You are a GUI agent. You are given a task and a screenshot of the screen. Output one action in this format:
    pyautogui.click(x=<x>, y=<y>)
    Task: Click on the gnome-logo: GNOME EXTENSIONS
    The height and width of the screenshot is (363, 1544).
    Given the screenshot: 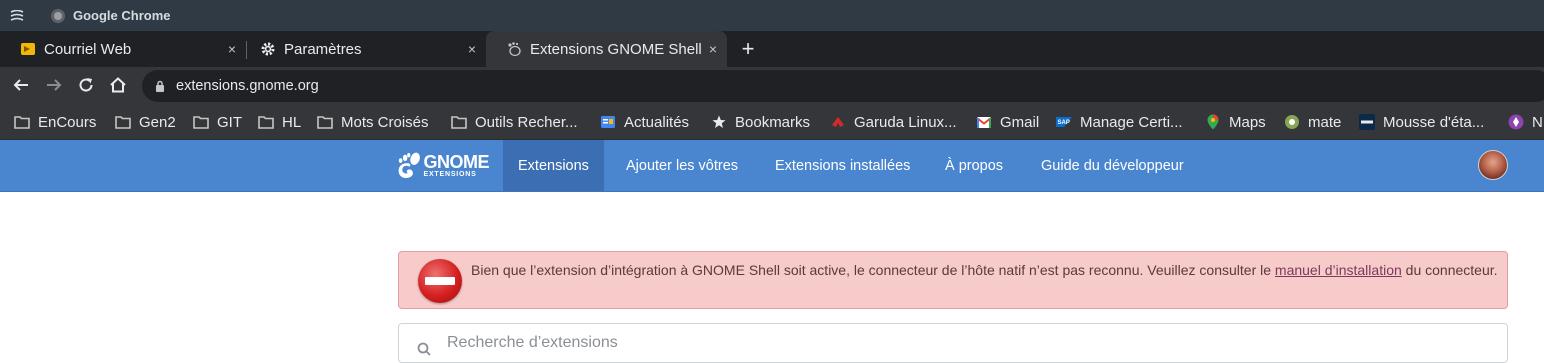 What is the action you would take?
    pyautogui.click(x=443, y=166)
    